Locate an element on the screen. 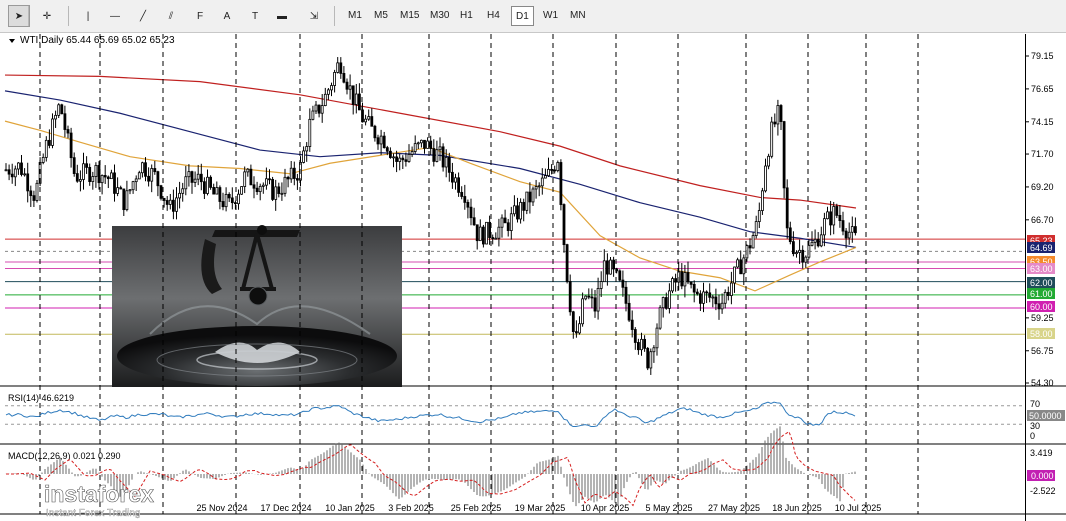 The width and height of the screenshot is (1066, 521). text-label-icon: T is located at coordinates (255, 16).